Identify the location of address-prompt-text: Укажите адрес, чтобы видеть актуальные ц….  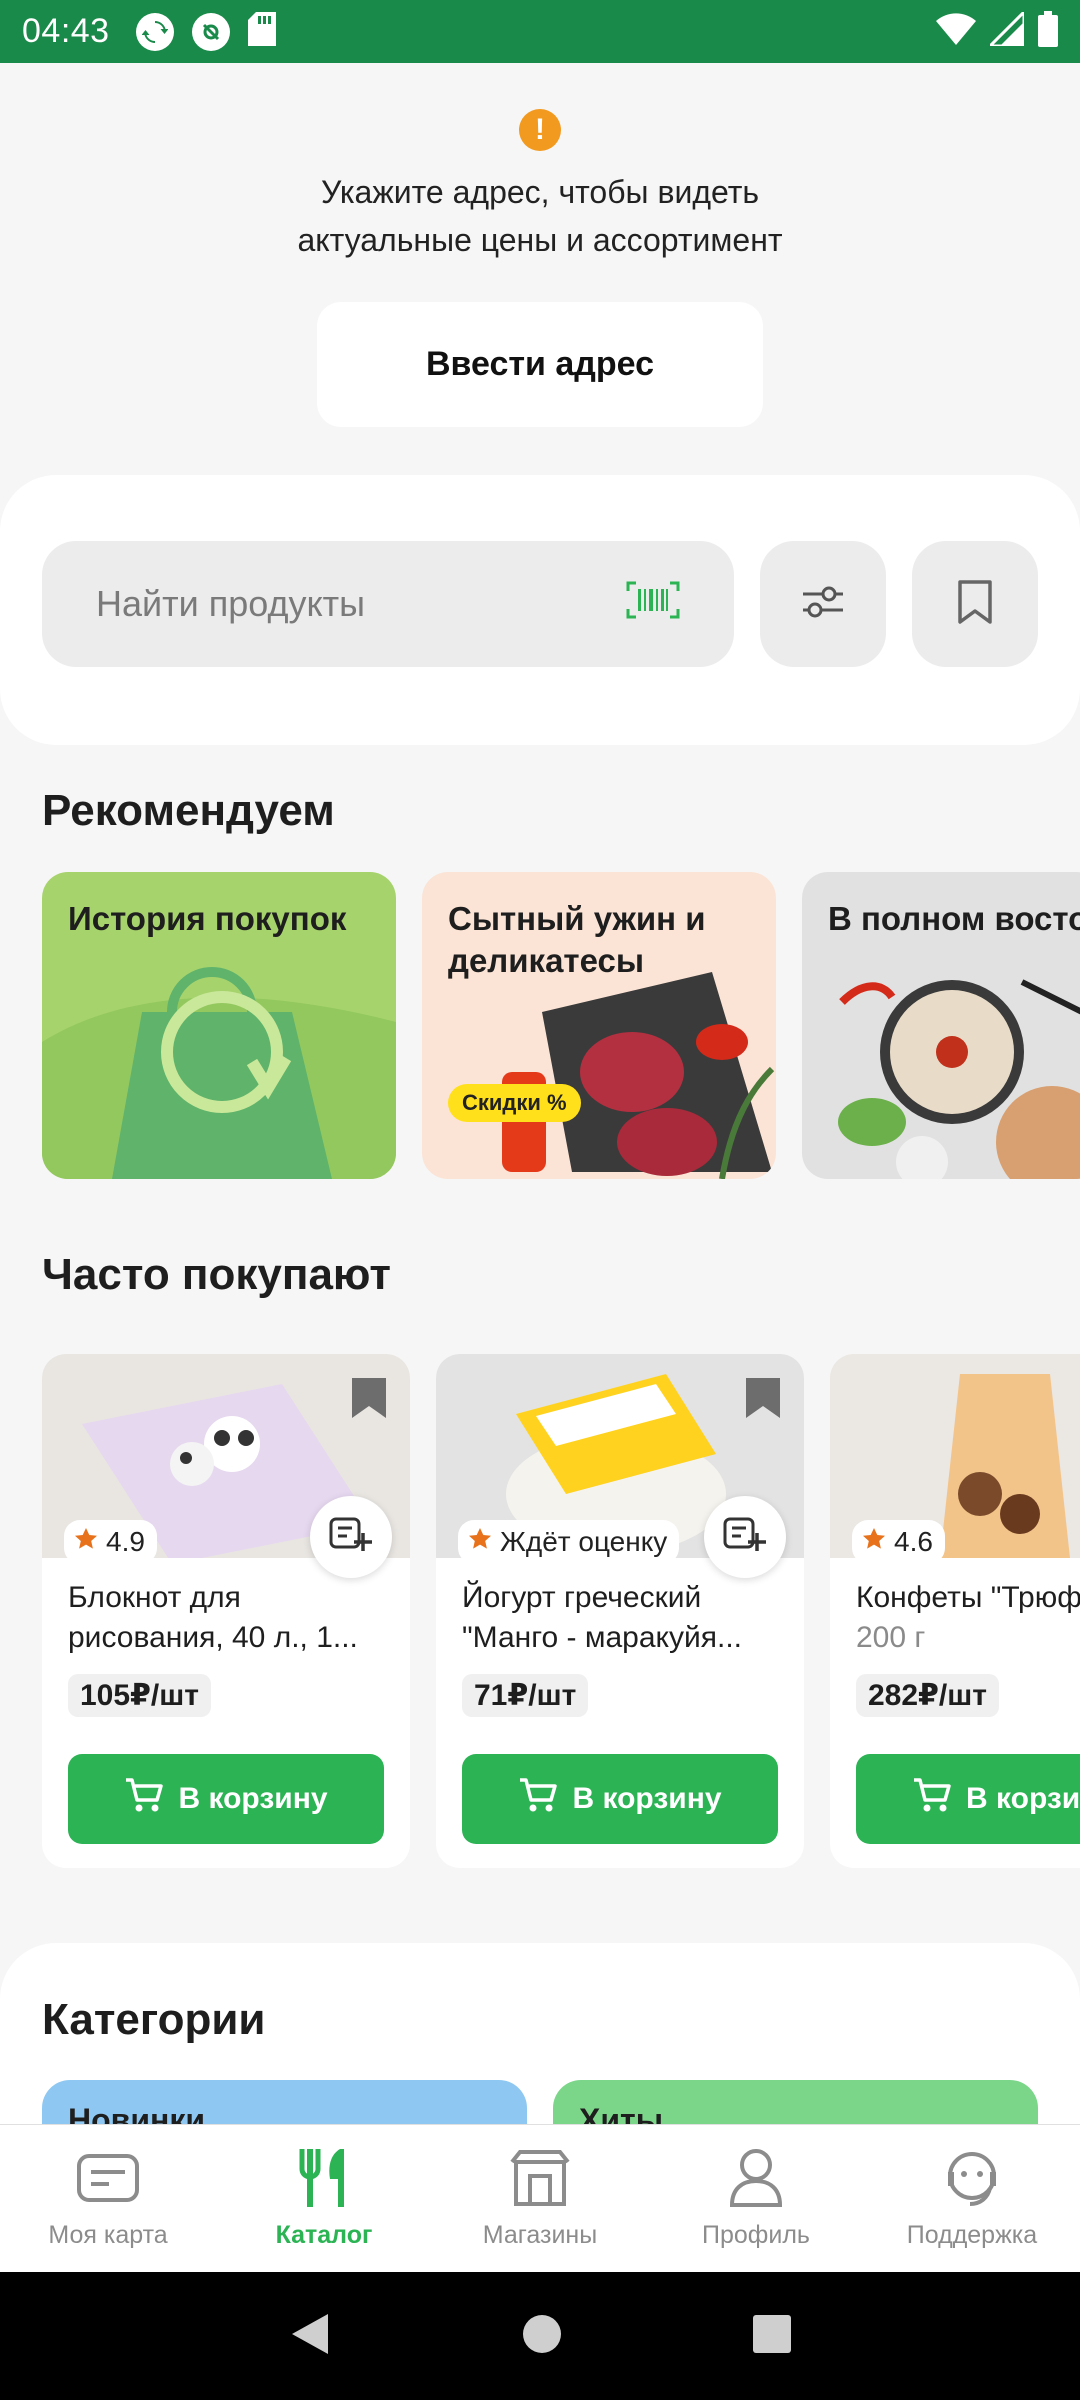
(540, 216).